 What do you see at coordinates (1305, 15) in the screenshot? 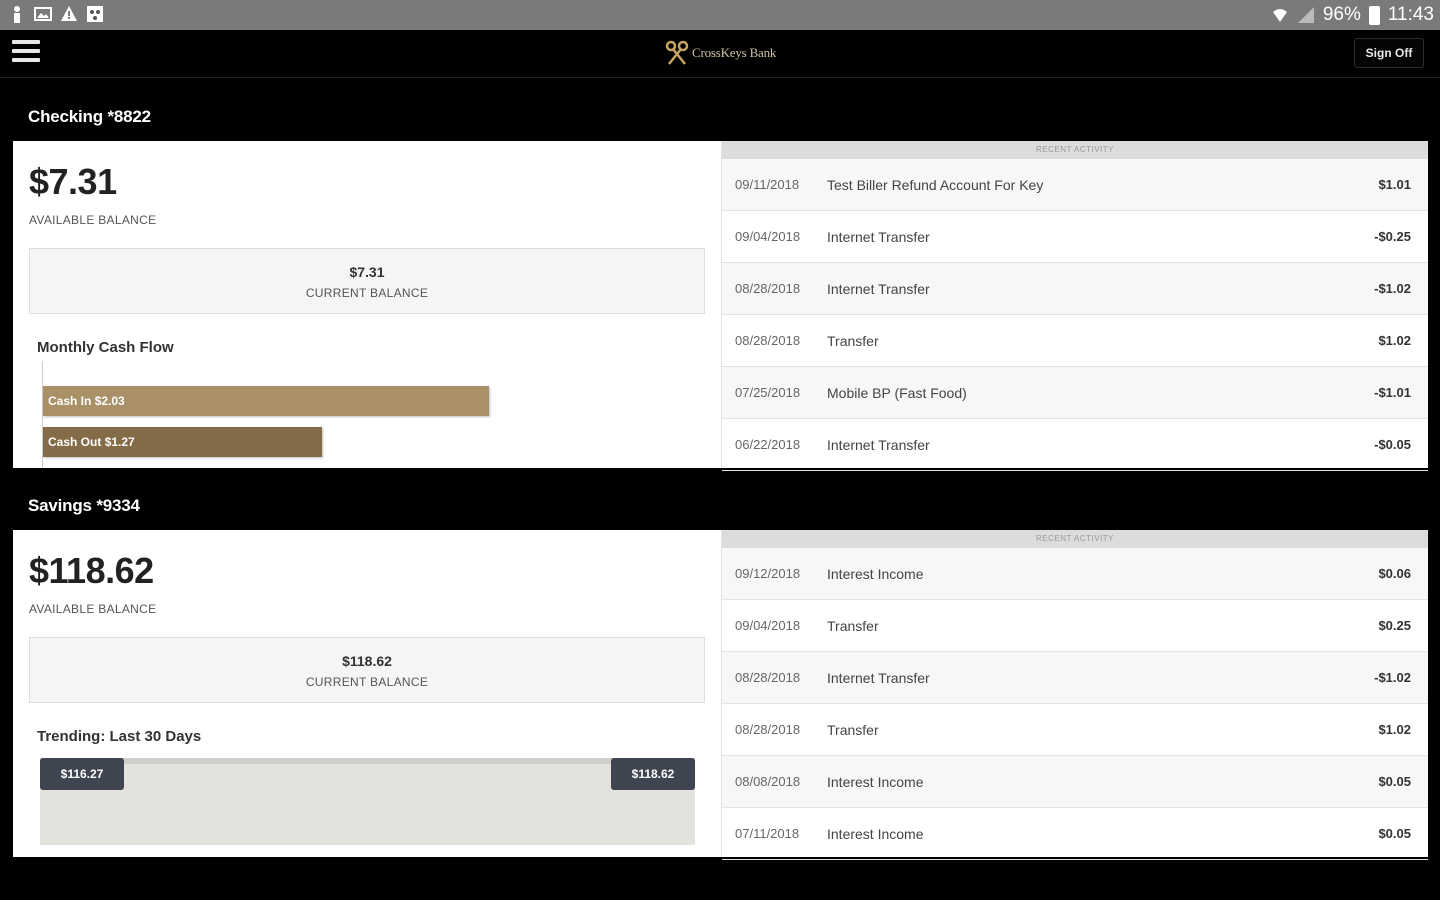
I see `signal-icon` at bounding box center [1305, 15].